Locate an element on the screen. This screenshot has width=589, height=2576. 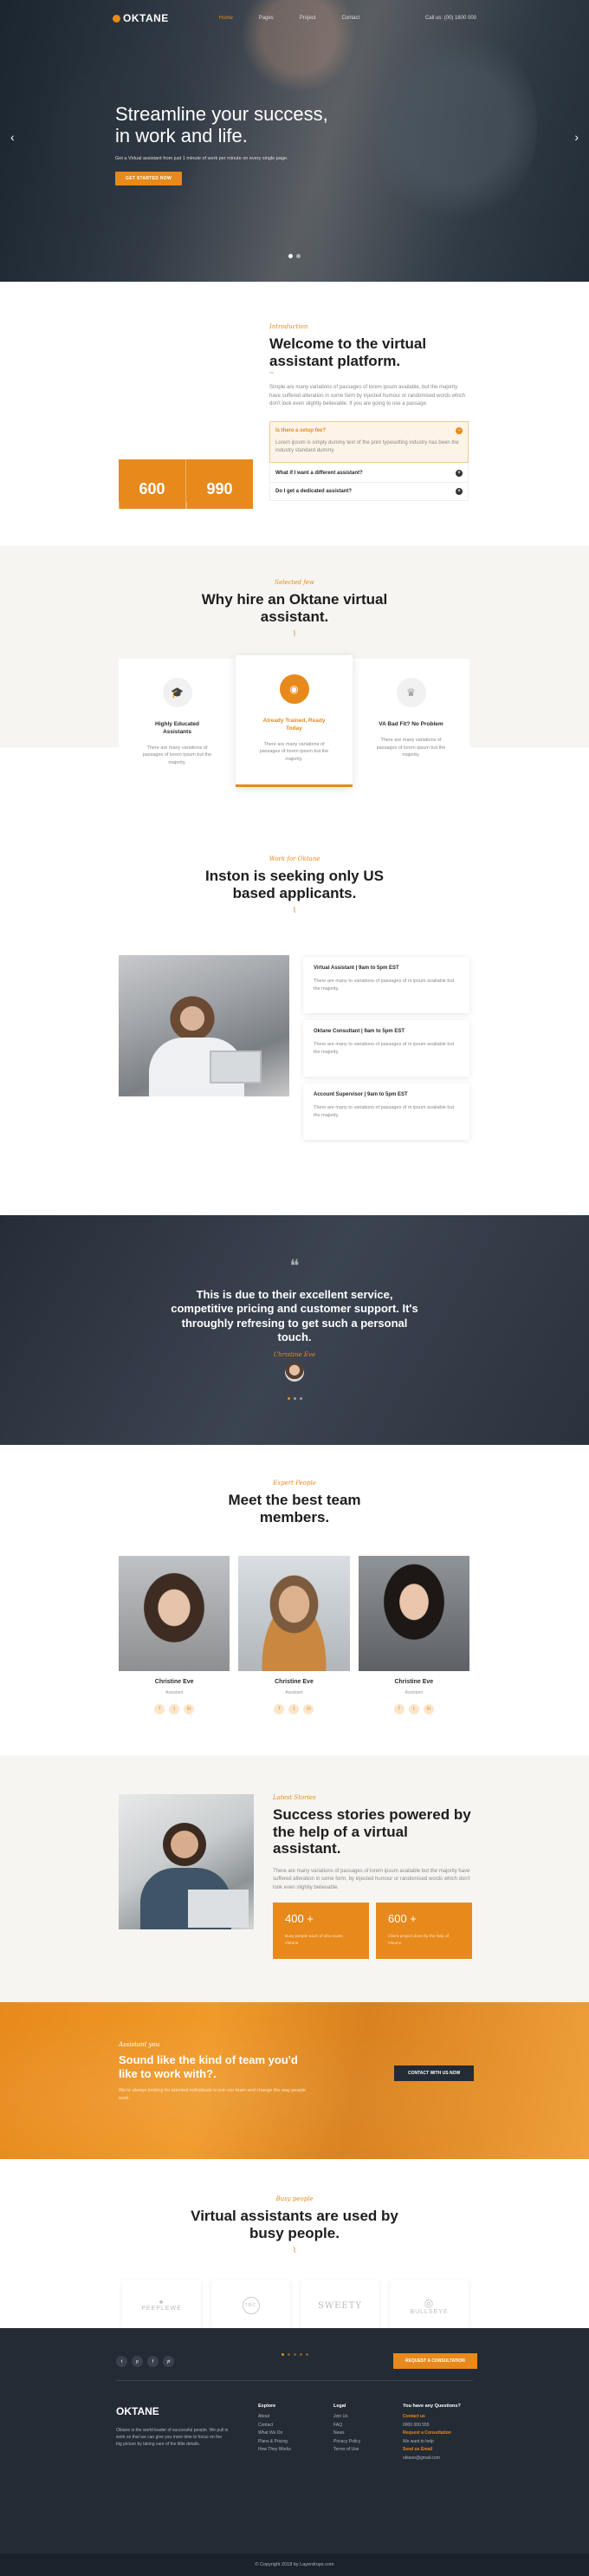
logo: OKTANE is located at coordinates (141, 18).